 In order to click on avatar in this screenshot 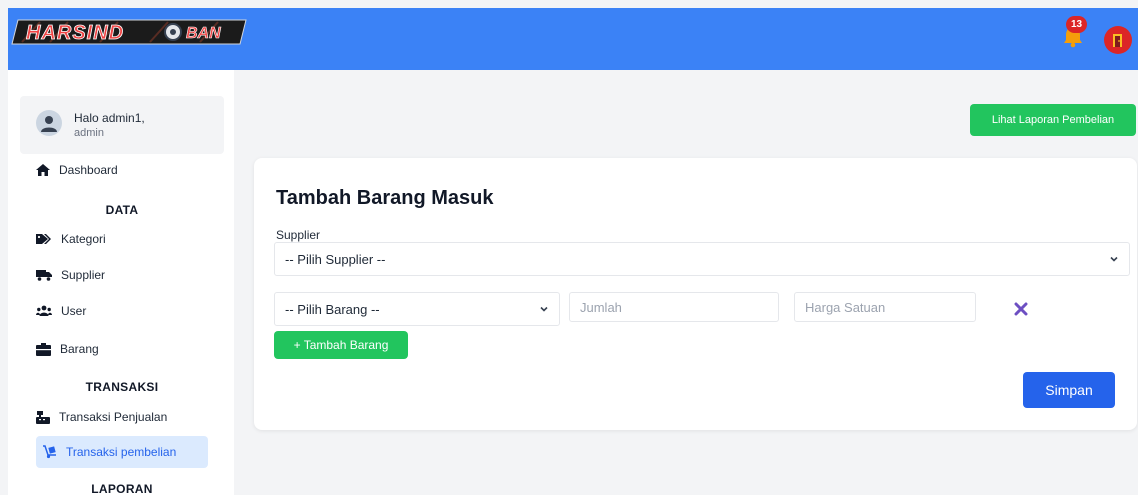, I will do `click(49, 123)`.